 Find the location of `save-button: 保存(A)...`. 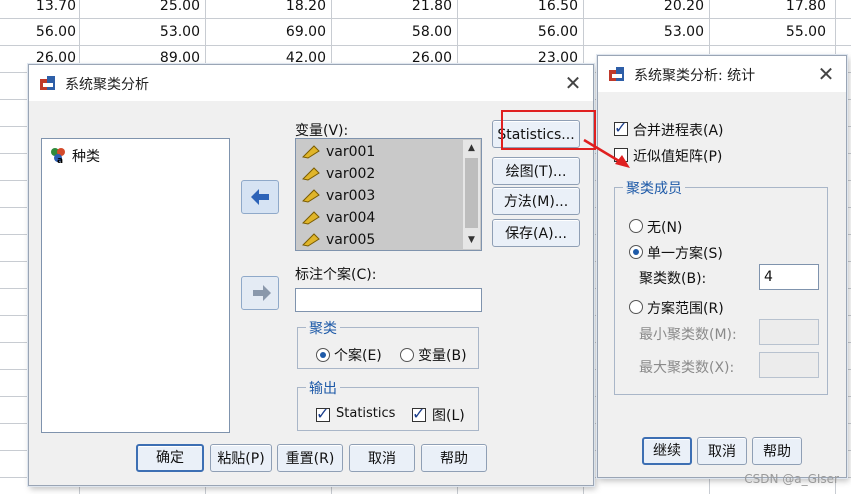

save-button: 保存(A)... is located at coordinates (536, 233).